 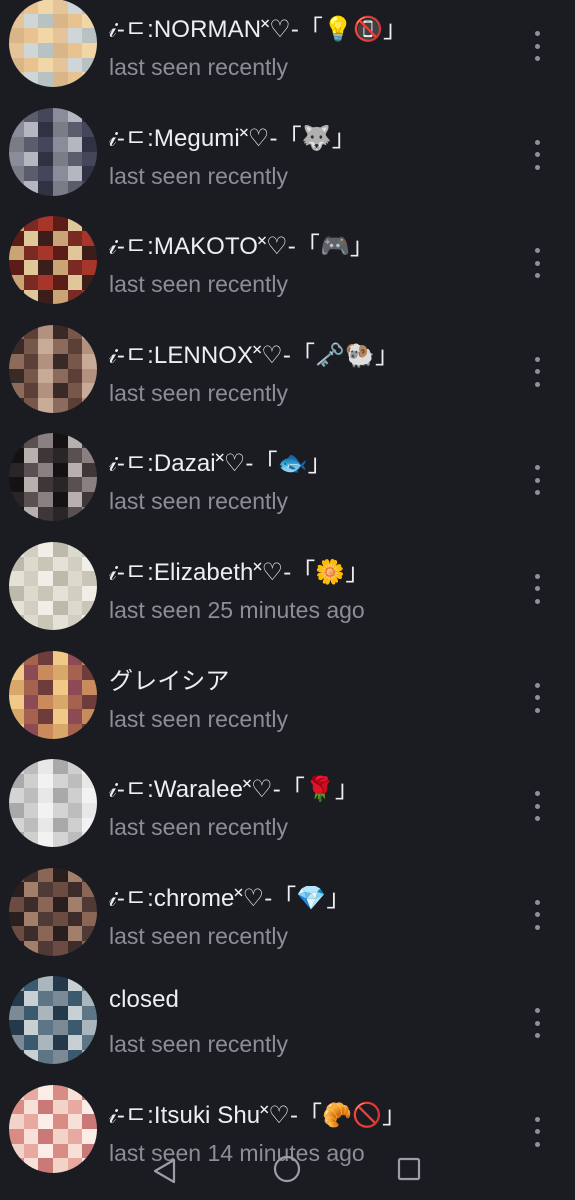 What do you see at coordinates (254, 355) in the screenshot?
I see `contact-name: 𝒾-ㄷ:LENNOX˟♡-「🗝️🐏」` at bounding box center [254, 355].